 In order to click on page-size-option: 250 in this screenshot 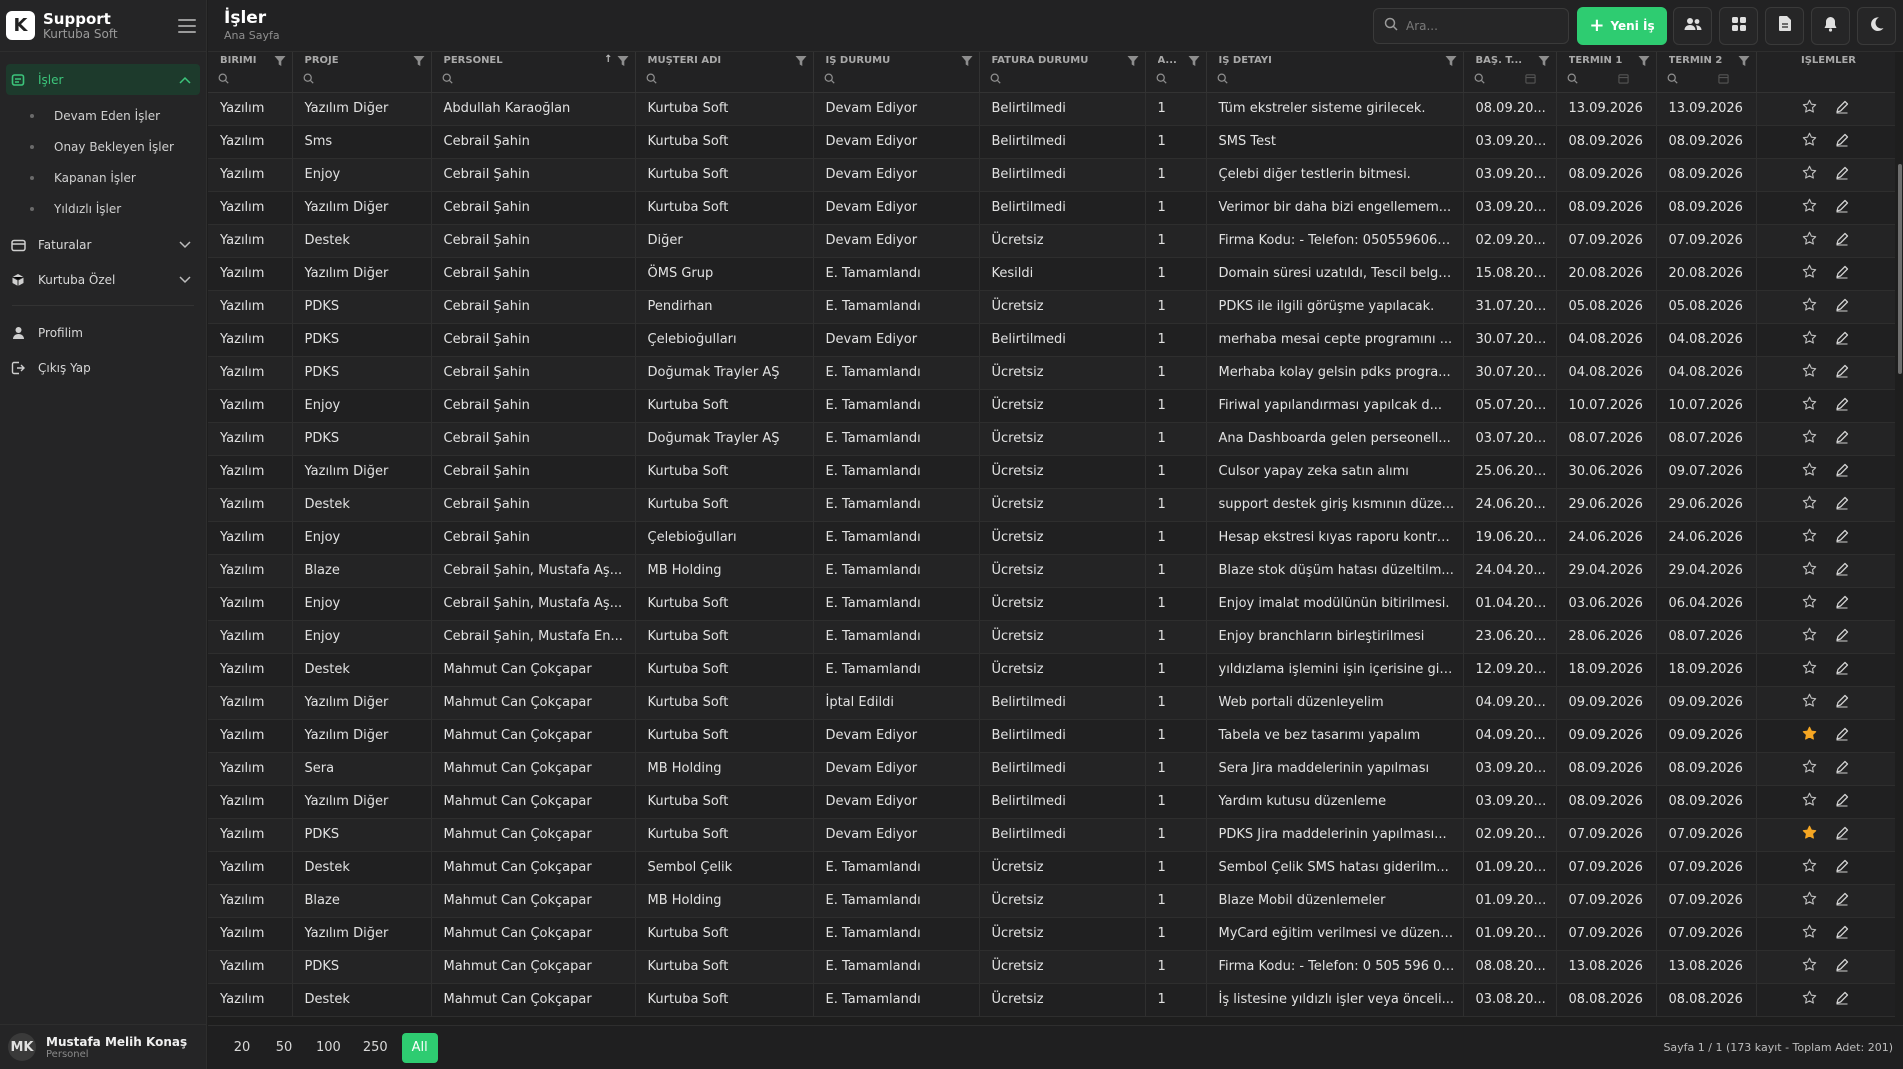, I will do `click(375, 1048)`.